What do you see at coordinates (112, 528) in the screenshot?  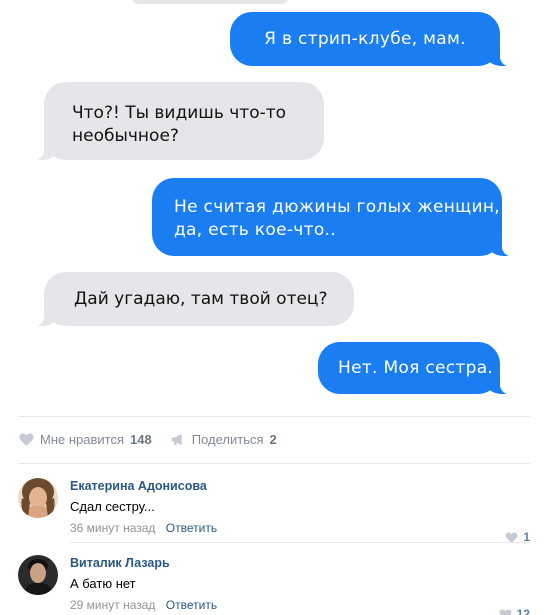 I see `comment-time: 36 минут назад` at bounding box center [112, 528].